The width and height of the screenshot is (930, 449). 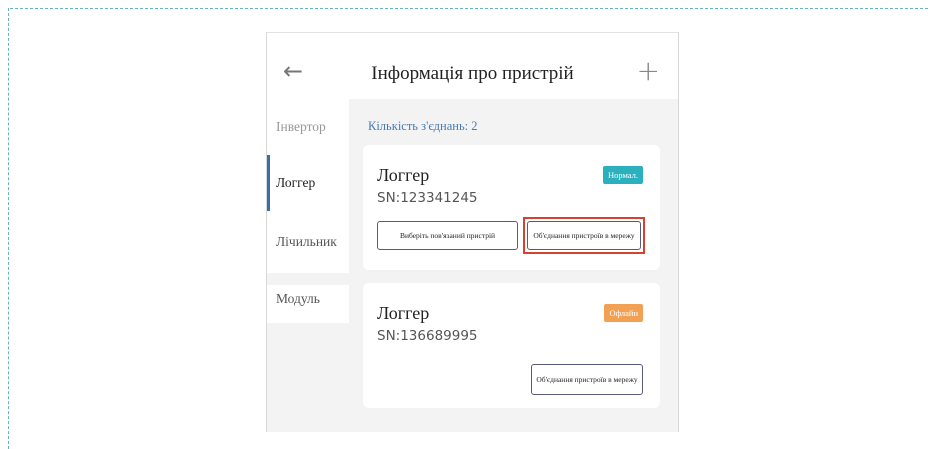 What do you see at coordinates (427, 198) in the screenshot?
I see `device-serial: SN:123341245` at bounding box center [427, 198].